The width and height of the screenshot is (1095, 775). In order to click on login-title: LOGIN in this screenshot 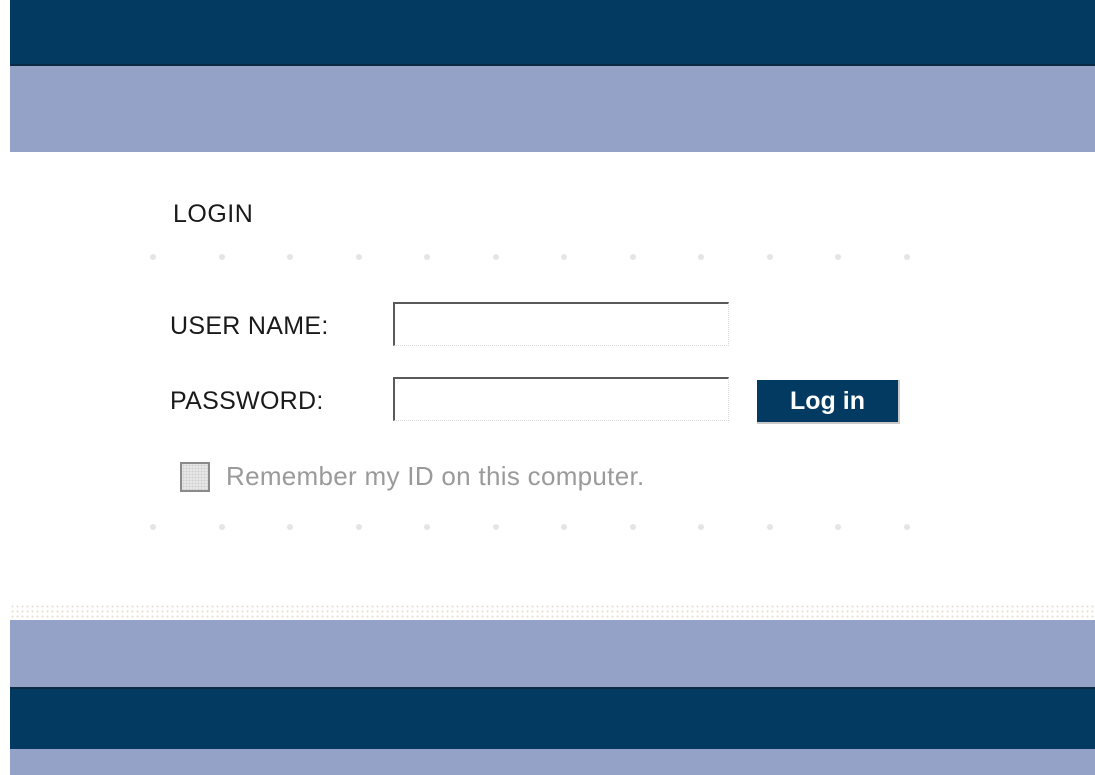, I will do `click(213, 214)`.